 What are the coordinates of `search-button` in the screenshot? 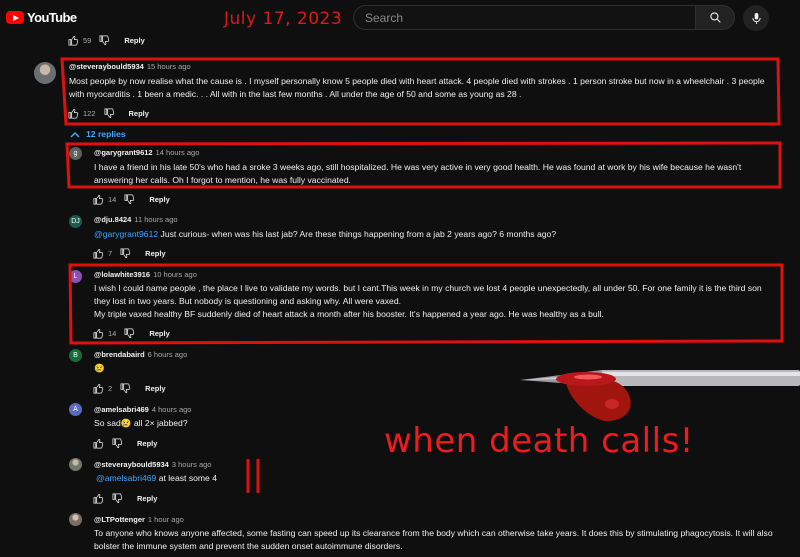 It's located at (715, 17).